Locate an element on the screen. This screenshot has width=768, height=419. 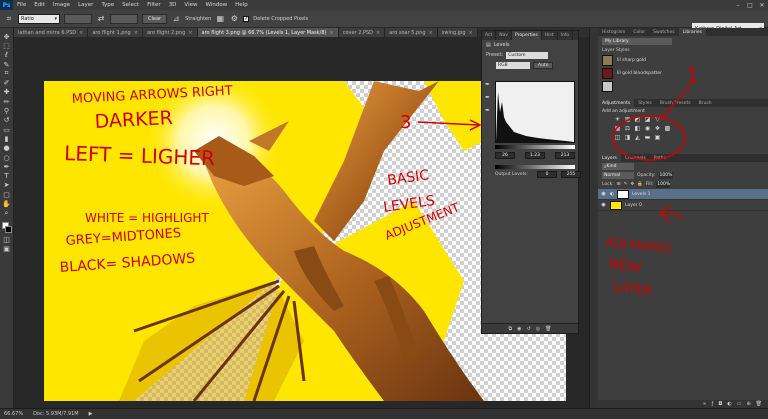
ratio-select: Ratio ▾ is located at coordinates (39, 18).